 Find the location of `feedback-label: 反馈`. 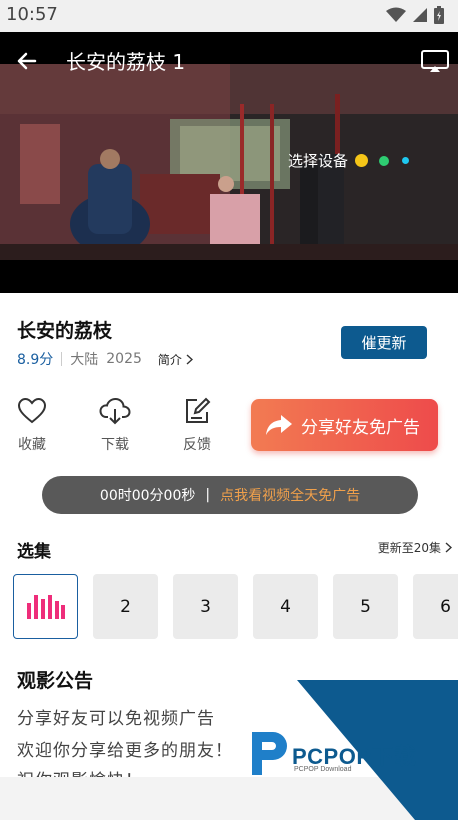

feedback-label: 反馈 is located at coordinates (197, 445).